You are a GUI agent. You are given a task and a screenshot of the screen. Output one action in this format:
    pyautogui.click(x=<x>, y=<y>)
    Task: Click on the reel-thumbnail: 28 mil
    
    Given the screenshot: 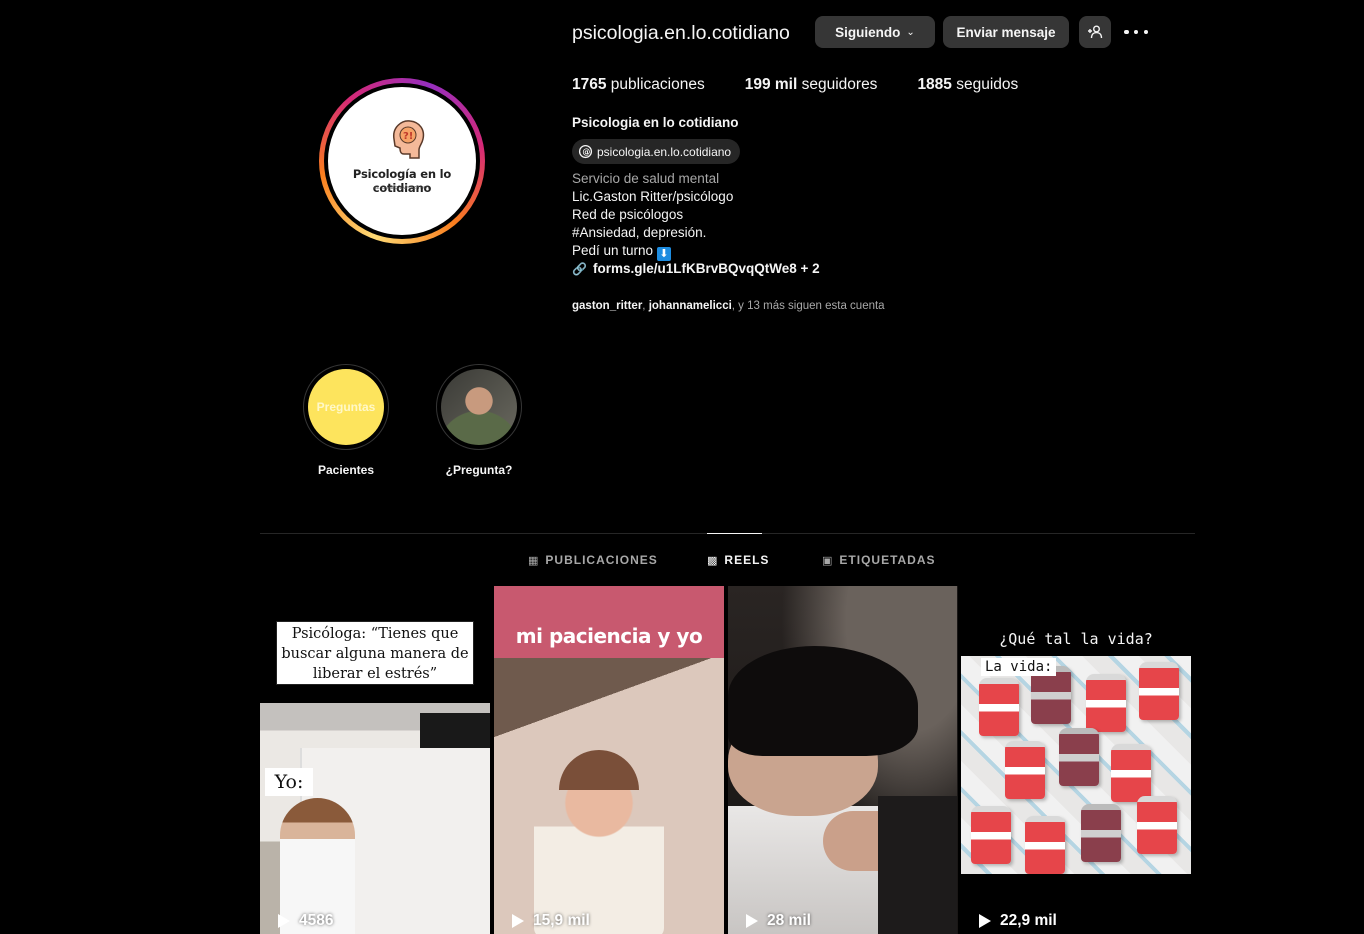 What is the action you would take?
    pyautogui.click(x=843, y=760)
    